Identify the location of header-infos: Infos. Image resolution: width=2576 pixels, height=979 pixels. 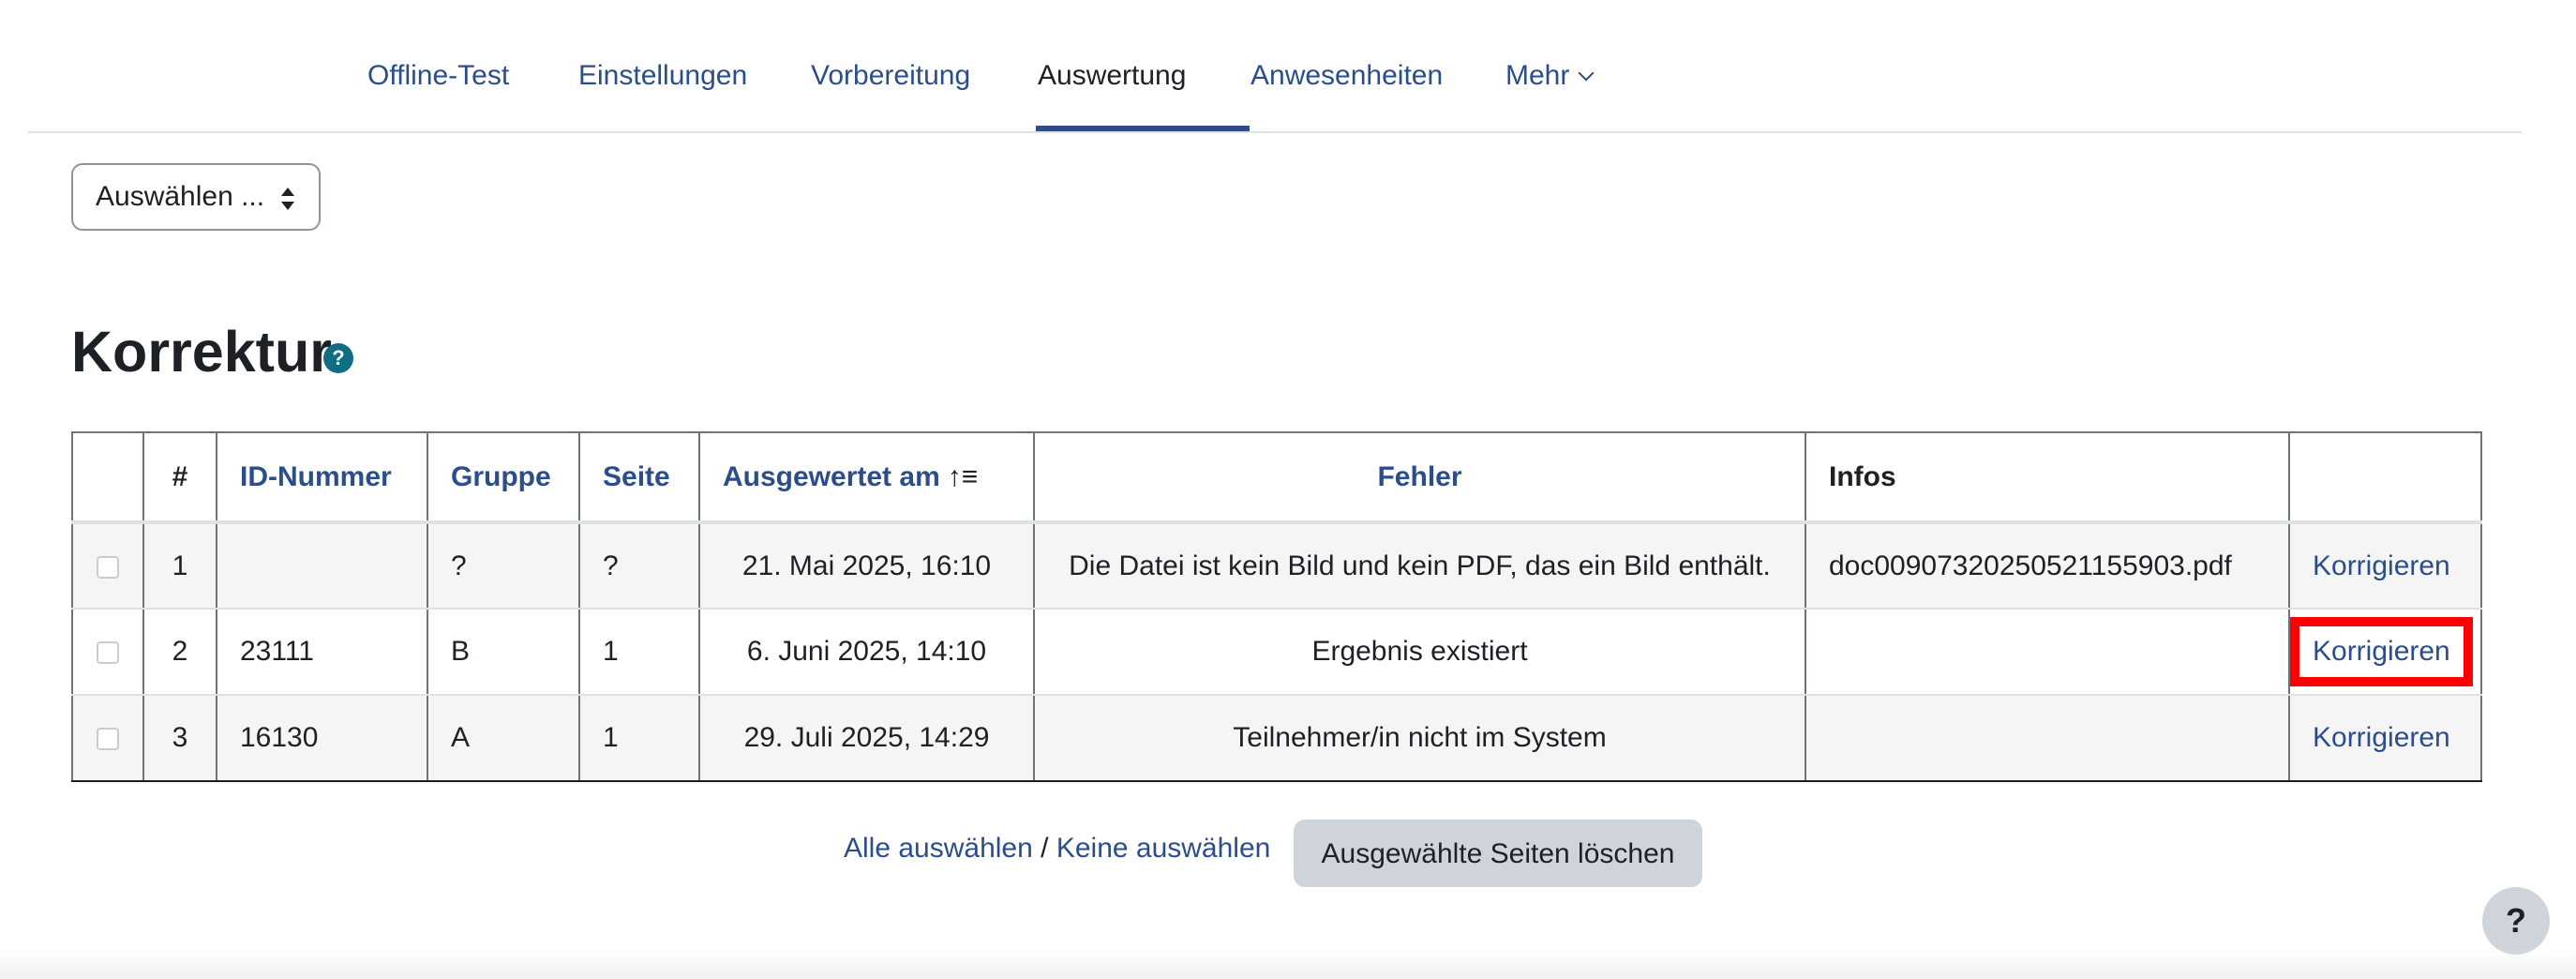
(2047, 478).